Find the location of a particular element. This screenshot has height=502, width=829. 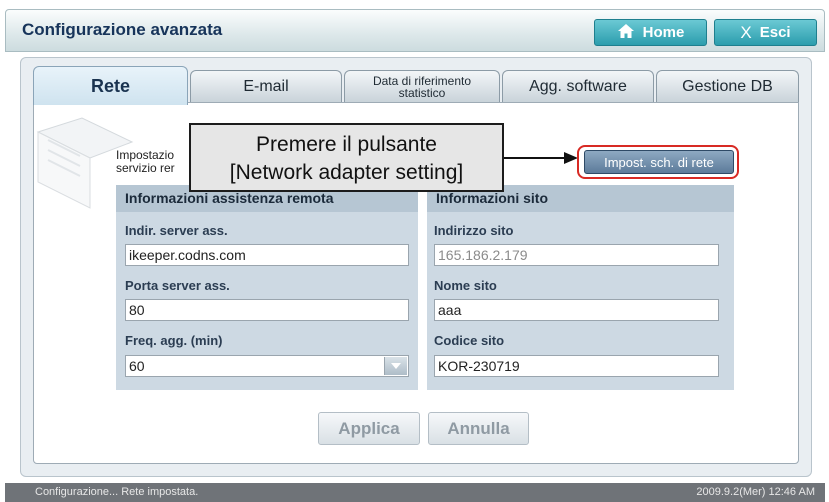

exit-label: Esci is located at coordinates (775, 32).